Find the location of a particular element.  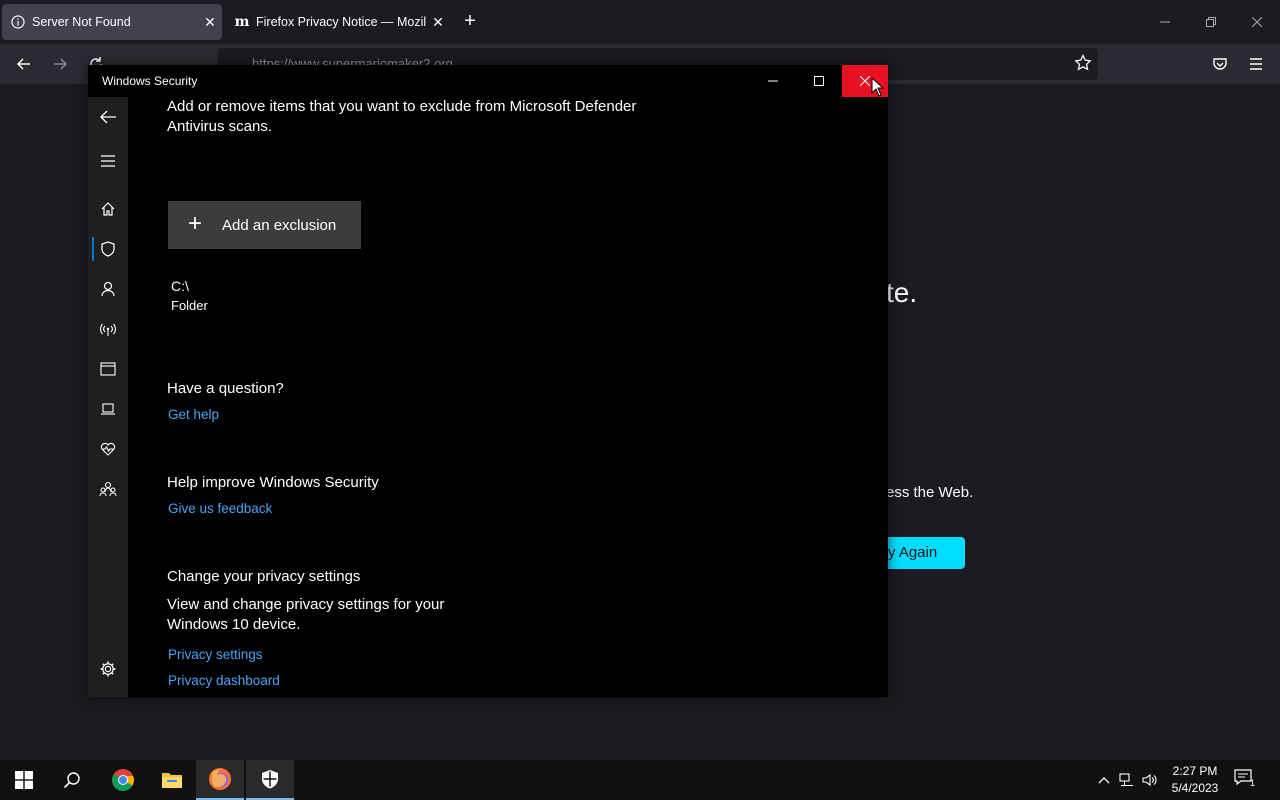

home-icon is located at coordinates (108, 209).